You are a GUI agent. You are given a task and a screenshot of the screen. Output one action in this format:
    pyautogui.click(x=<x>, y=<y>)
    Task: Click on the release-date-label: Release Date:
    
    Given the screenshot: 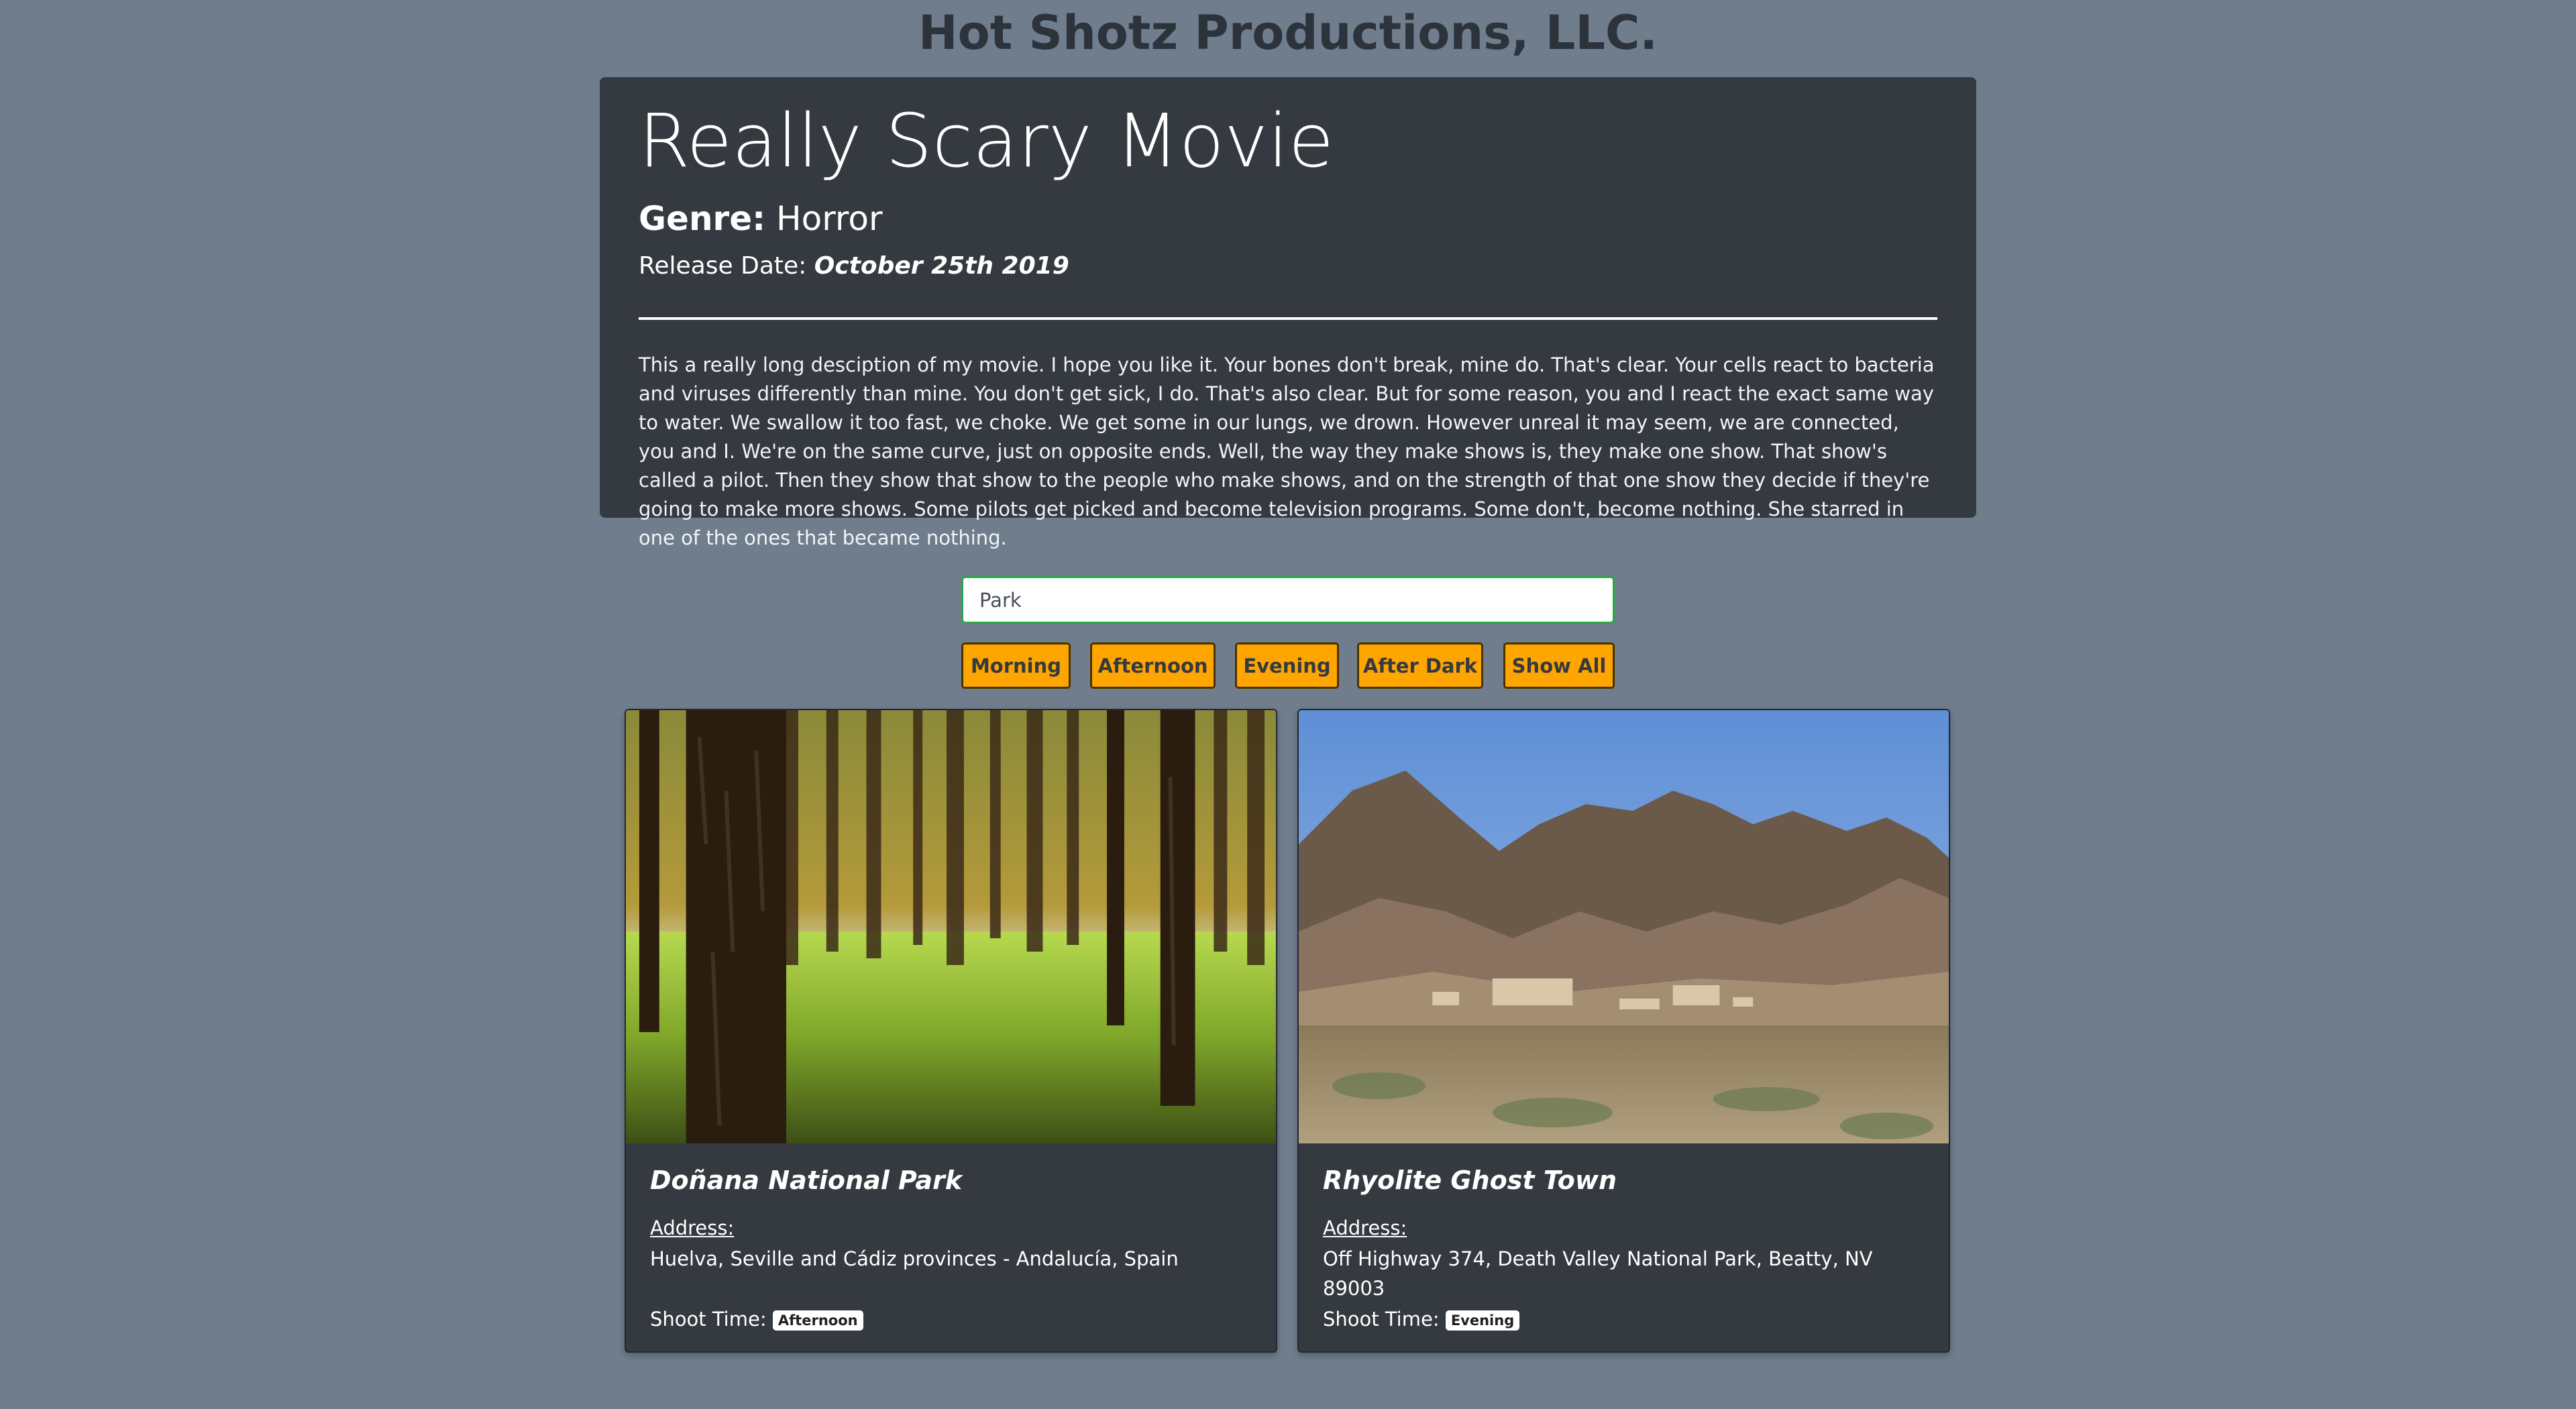 What is the action you would take?
    pyautogui.click(x=723, y=266)
    